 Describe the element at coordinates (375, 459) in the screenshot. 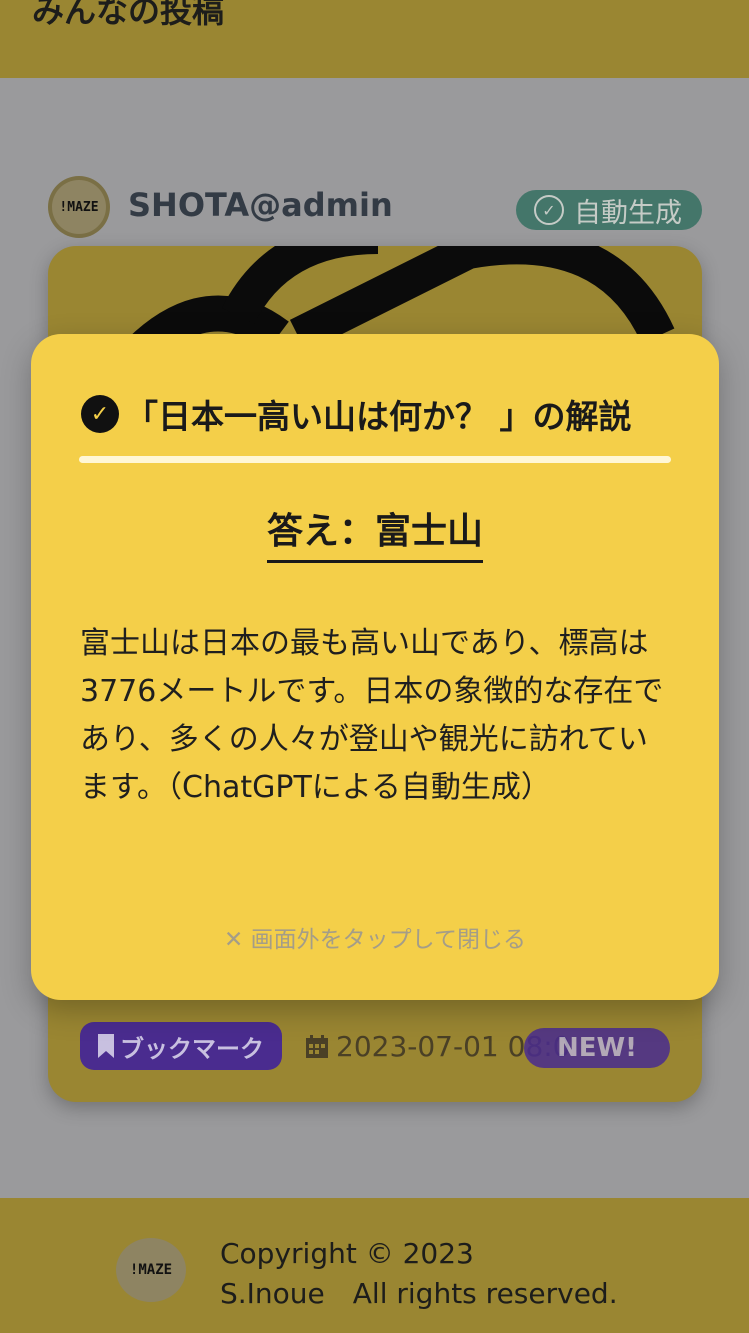

I see `divider` at that location.